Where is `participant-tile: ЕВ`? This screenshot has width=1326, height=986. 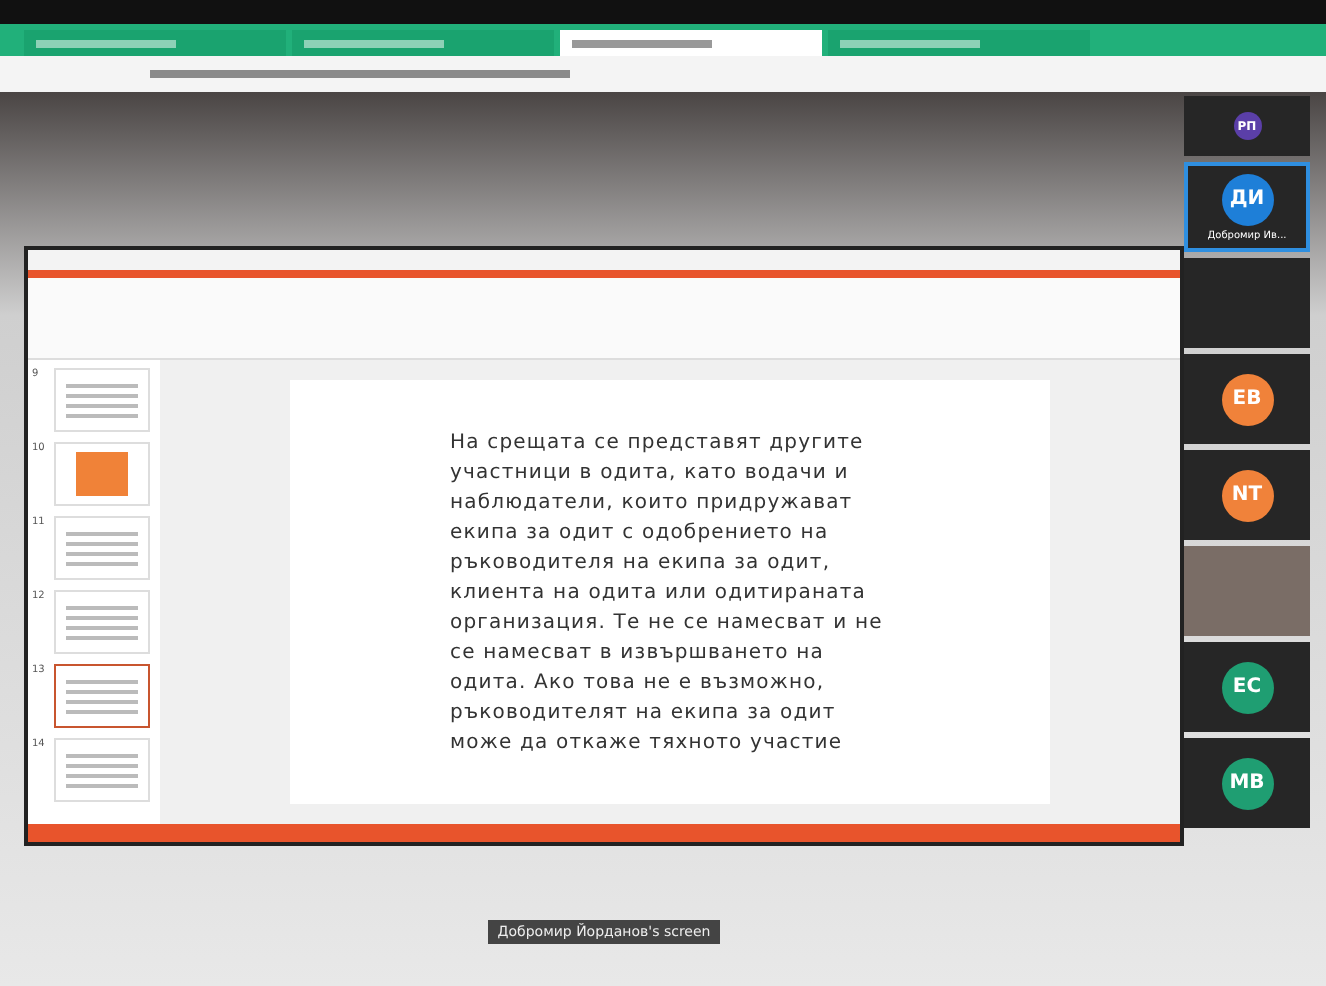
participant-tile: ЕВ is located at coordinates (1247, 399).